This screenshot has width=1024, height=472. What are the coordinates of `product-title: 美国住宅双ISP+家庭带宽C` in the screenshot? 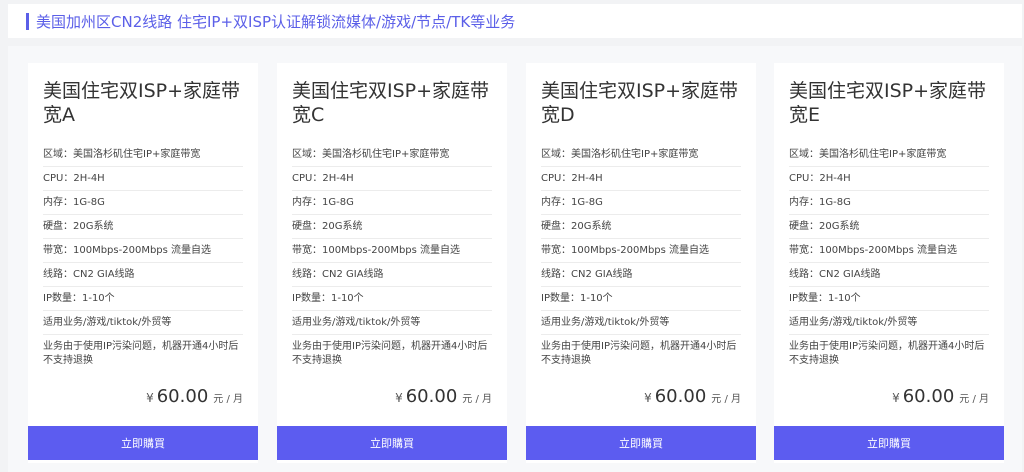 It's located at (391, 103).